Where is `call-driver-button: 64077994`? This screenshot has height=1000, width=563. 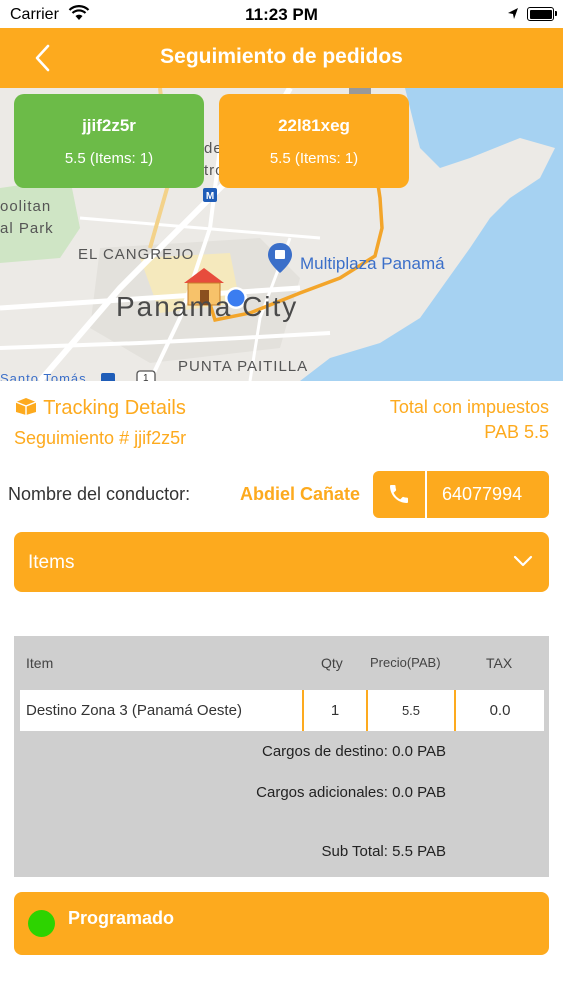 call-driver-button: 64077994 is located at coordinates (461, 494).